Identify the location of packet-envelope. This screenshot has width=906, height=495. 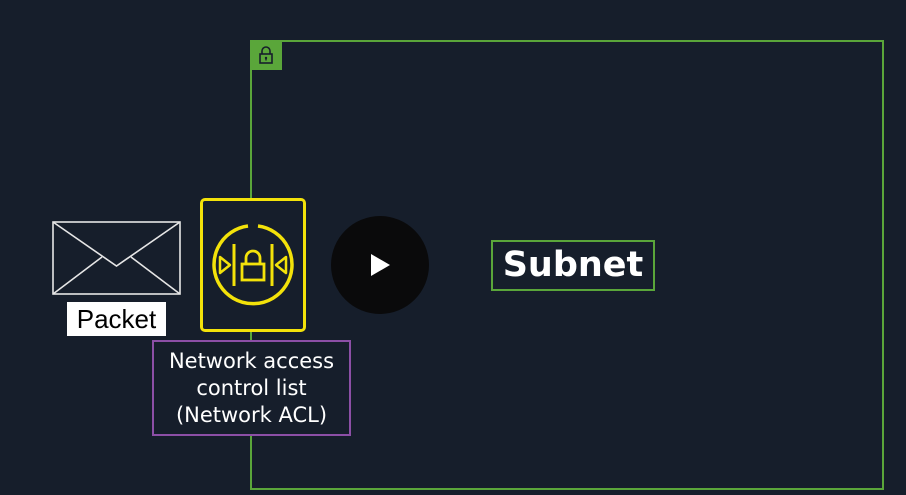
(116, 258).